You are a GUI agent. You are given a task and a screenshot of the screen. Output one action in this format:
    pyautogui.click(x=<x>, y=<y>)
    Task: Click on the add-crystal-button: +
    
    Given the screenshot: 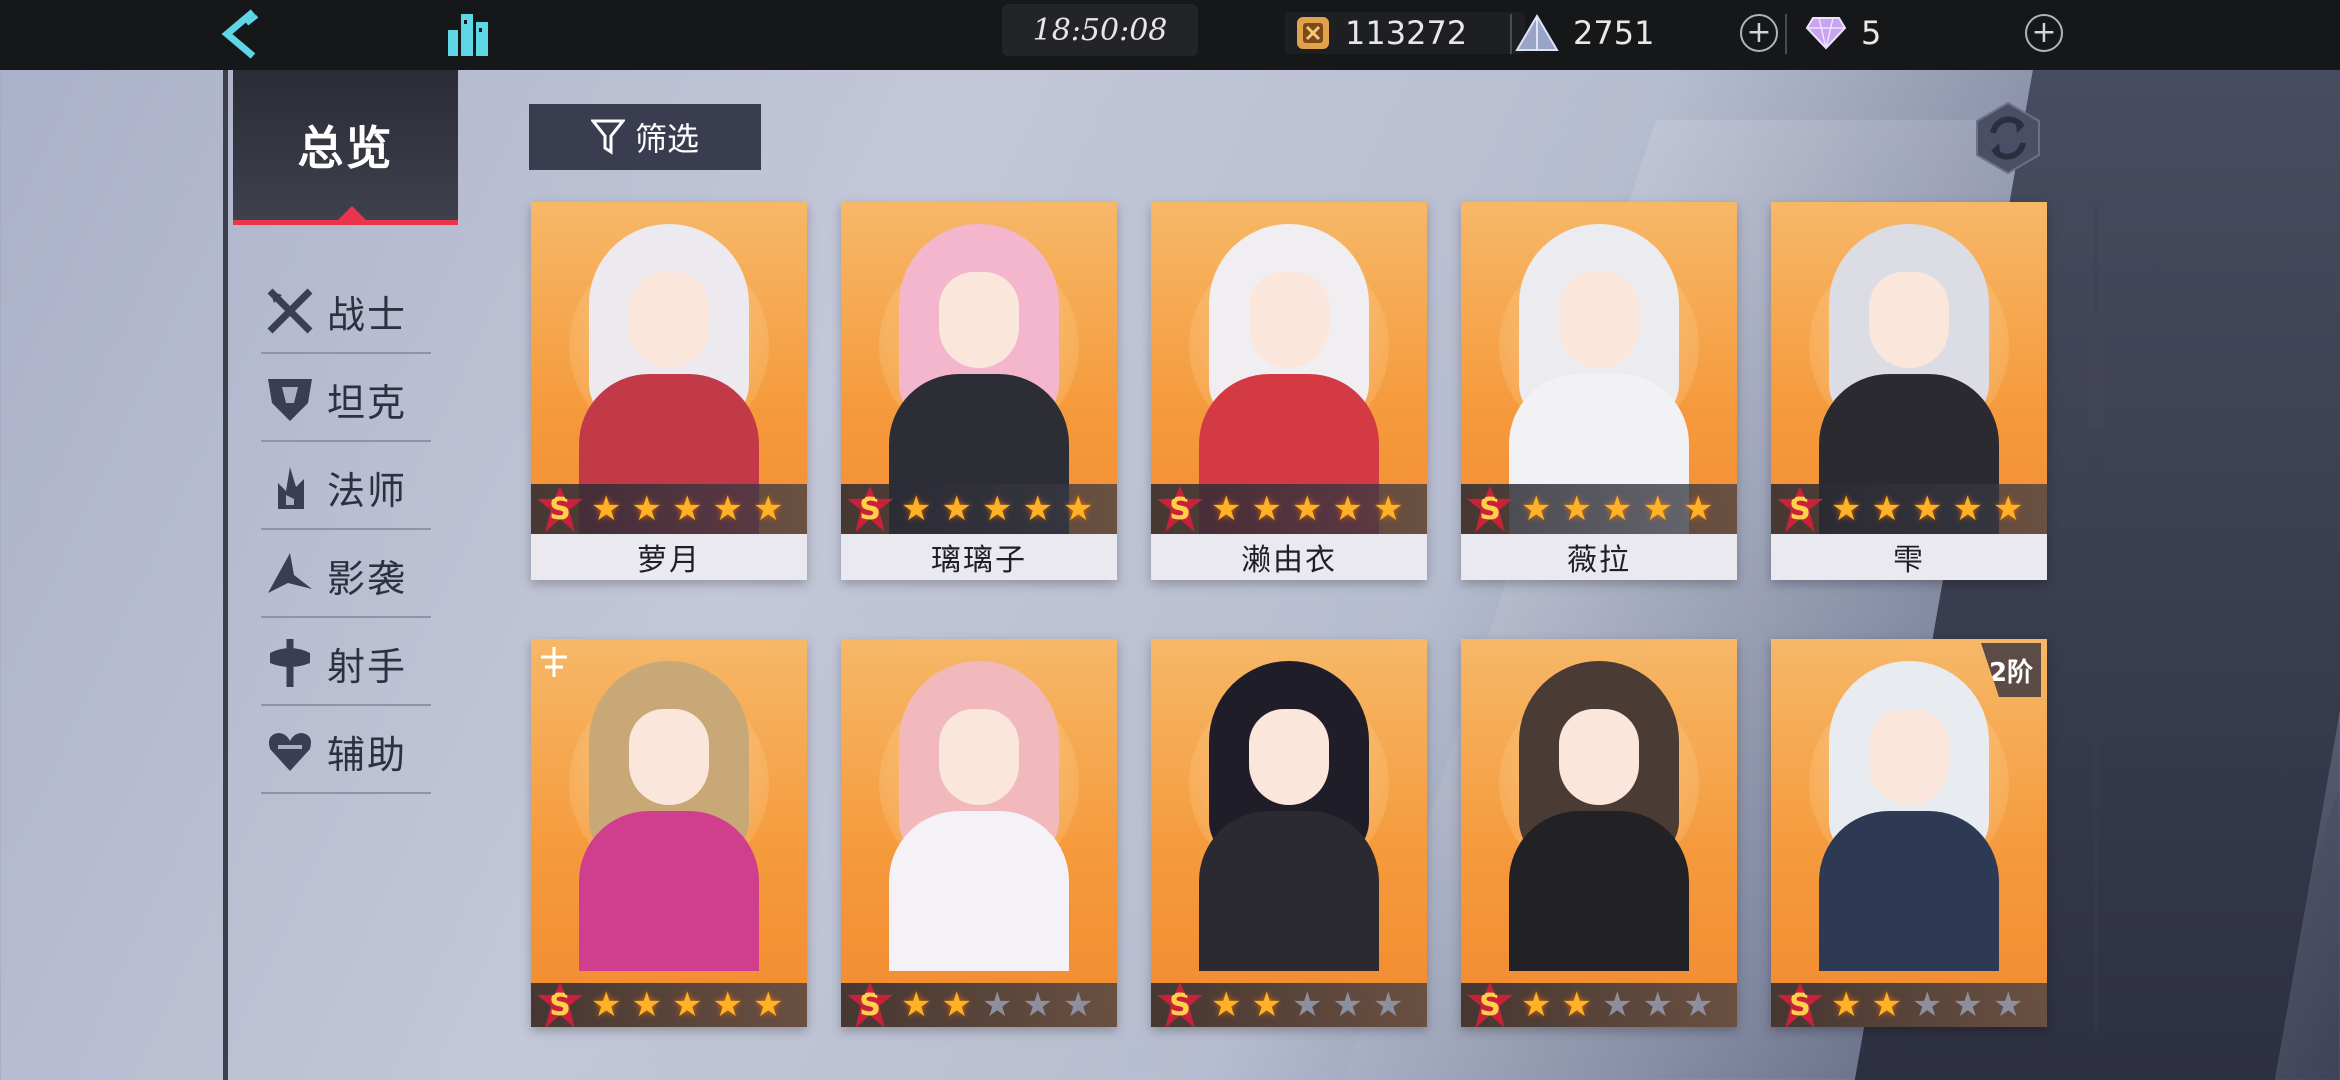 What is the action you would take?
    pyautogui.click(x=1759, y=33)
    